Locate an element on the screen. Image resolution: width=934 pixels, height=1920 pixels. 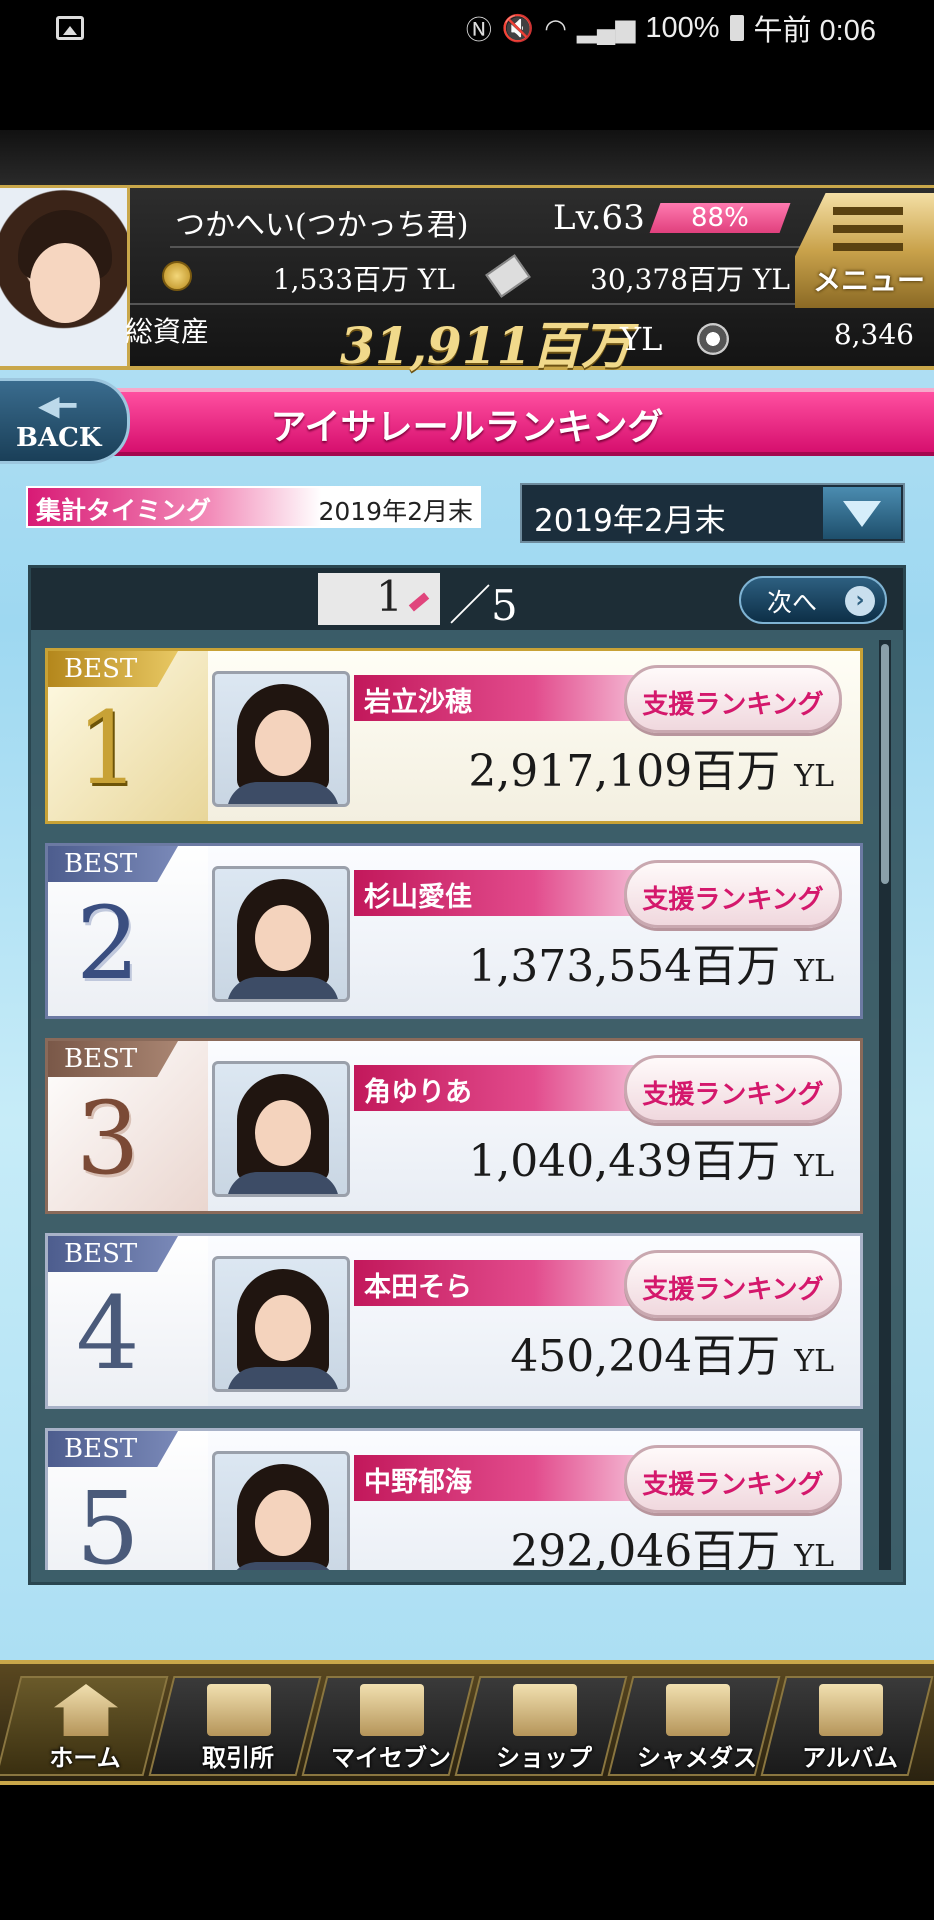
dropdown-arrow-icon is located at coordinates (862, 513).